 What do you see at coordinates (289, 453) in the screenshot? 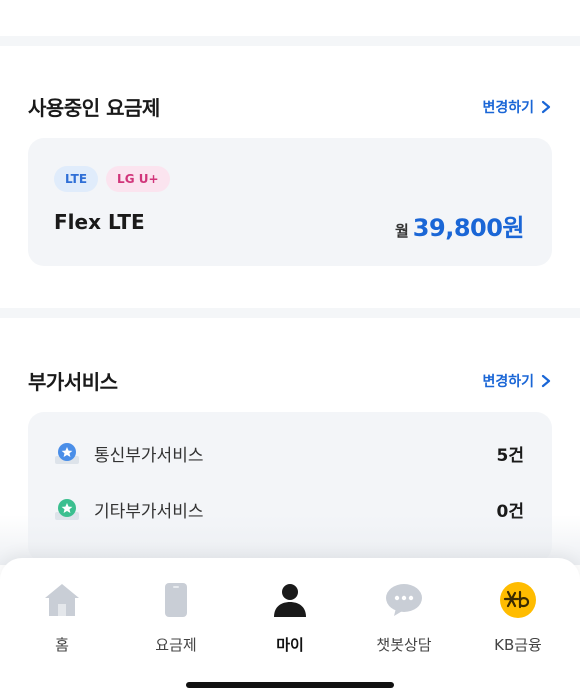
I see `list-item: 통신부가서비스 5건` at bounding box center [289, 453].